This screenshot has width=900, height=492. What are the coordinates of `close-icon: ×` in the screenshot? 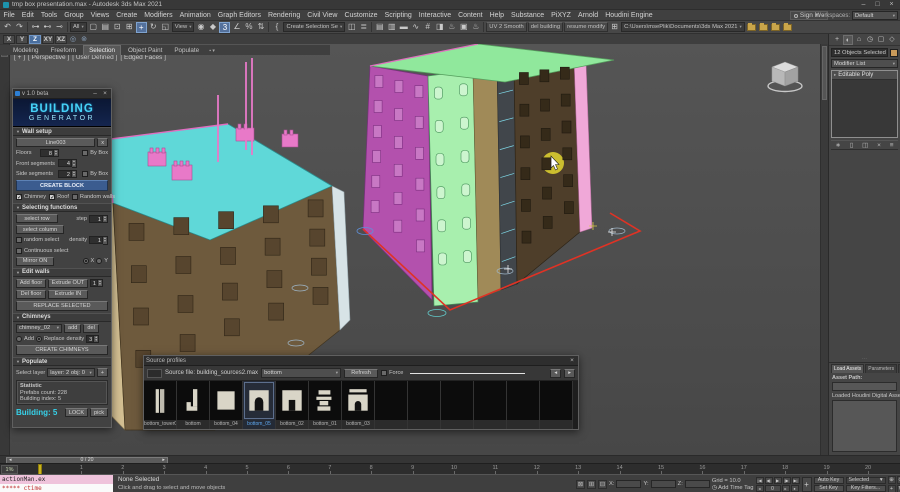 It's located at (572, 360).